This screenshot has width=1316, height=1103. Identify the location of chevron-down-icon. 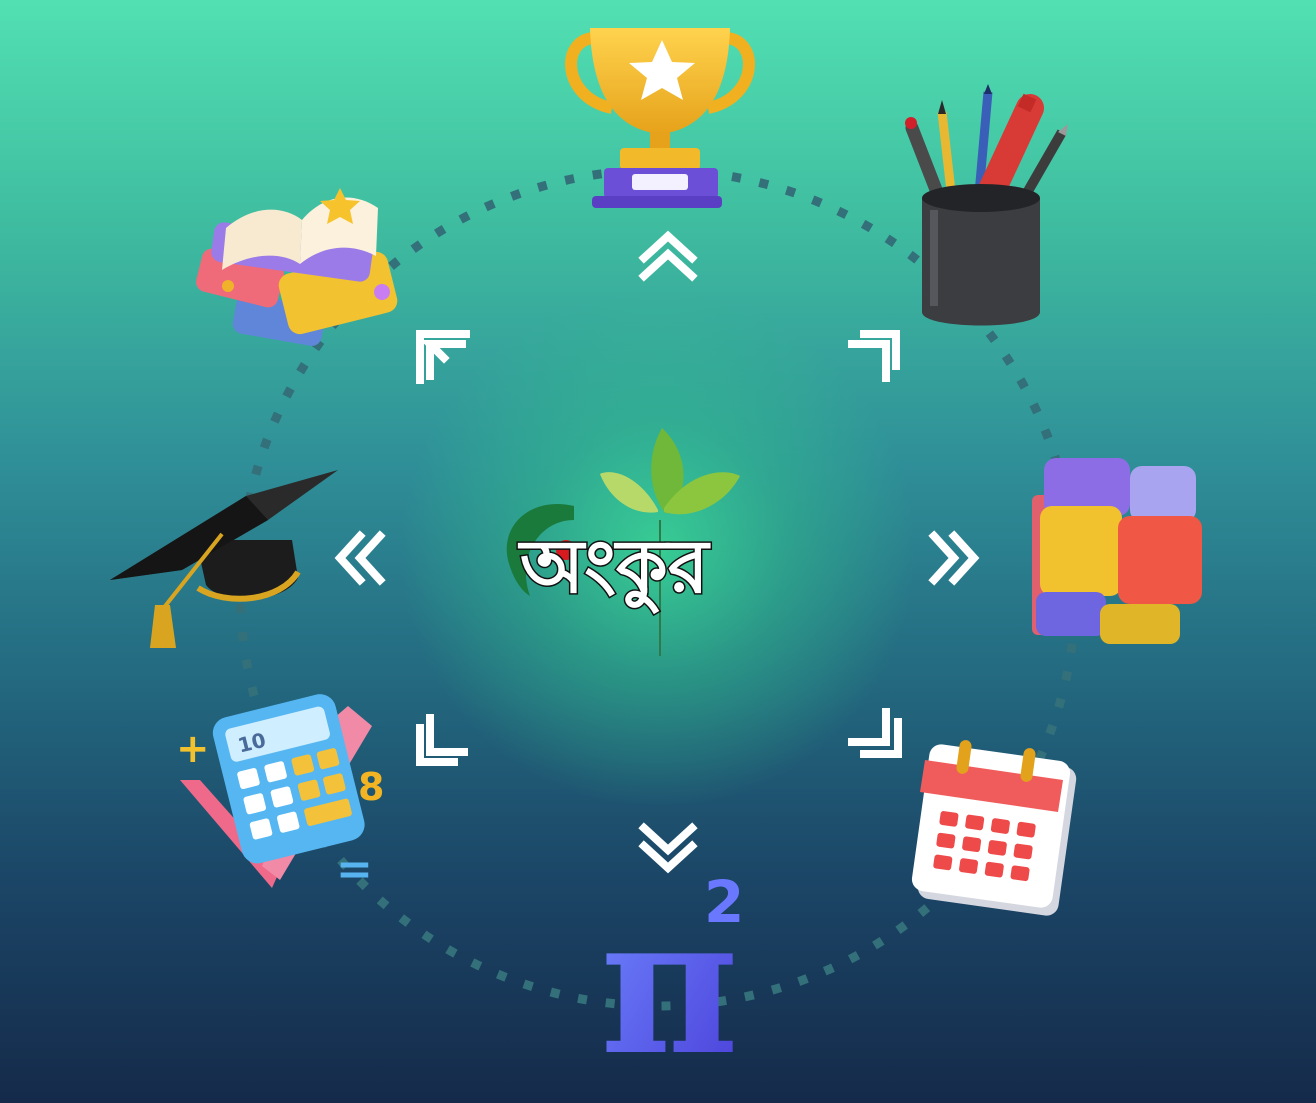
(668, 848).